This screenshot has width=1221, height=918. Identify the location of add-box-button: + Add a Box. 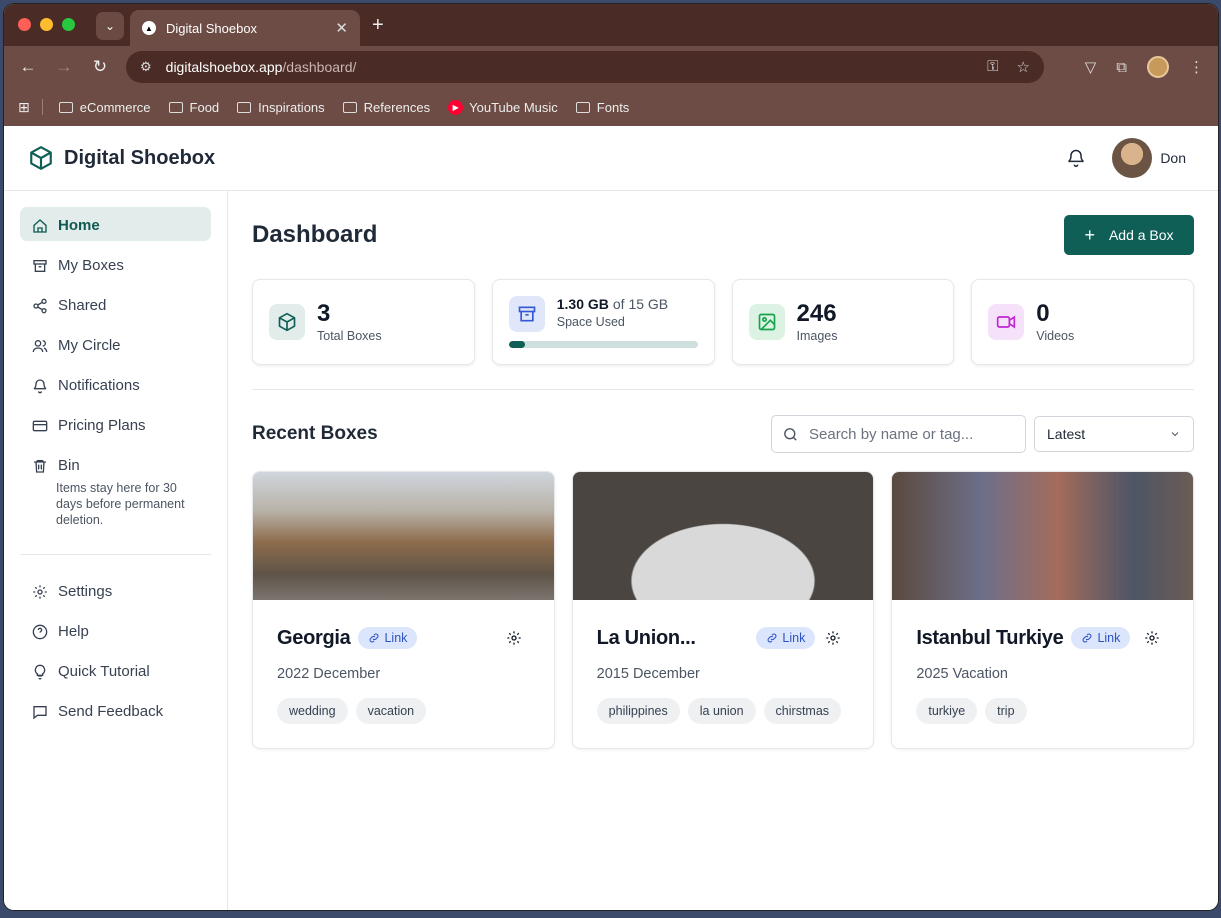
(1129, 235).